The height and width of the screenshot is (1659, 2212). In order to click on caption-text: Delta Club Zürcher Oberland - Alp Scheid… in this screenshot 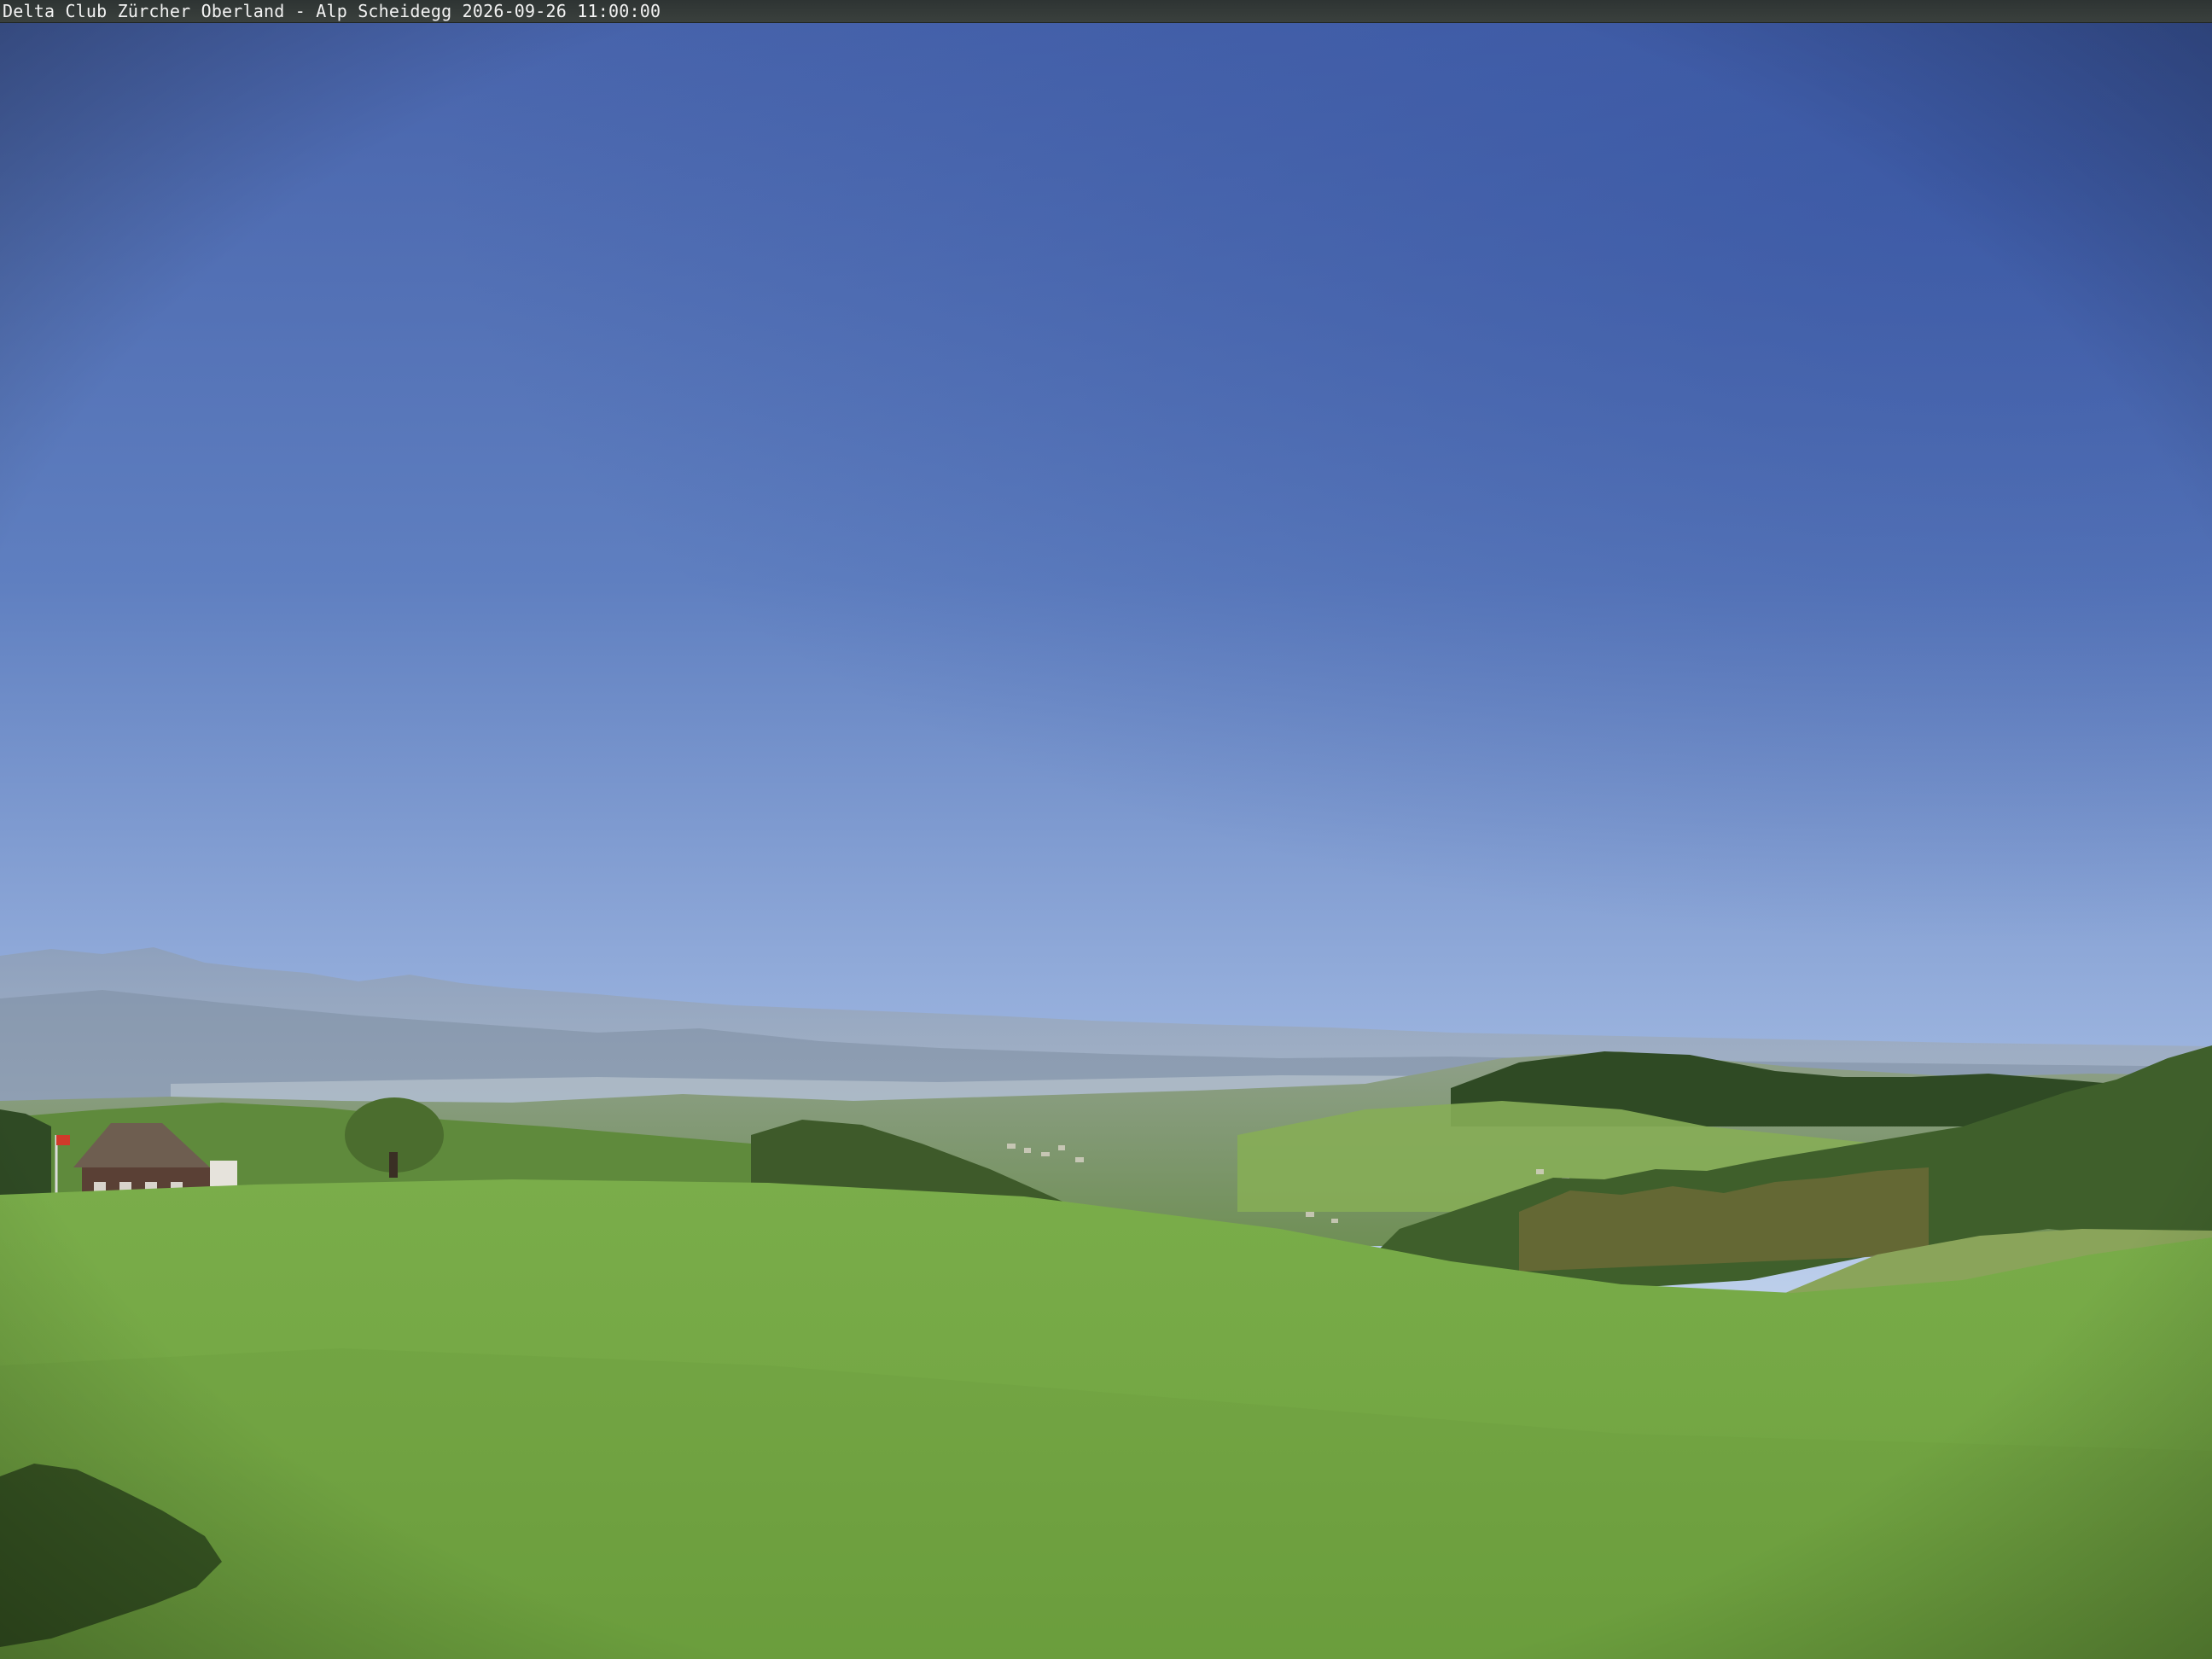, I will do `click(332, 11)`.